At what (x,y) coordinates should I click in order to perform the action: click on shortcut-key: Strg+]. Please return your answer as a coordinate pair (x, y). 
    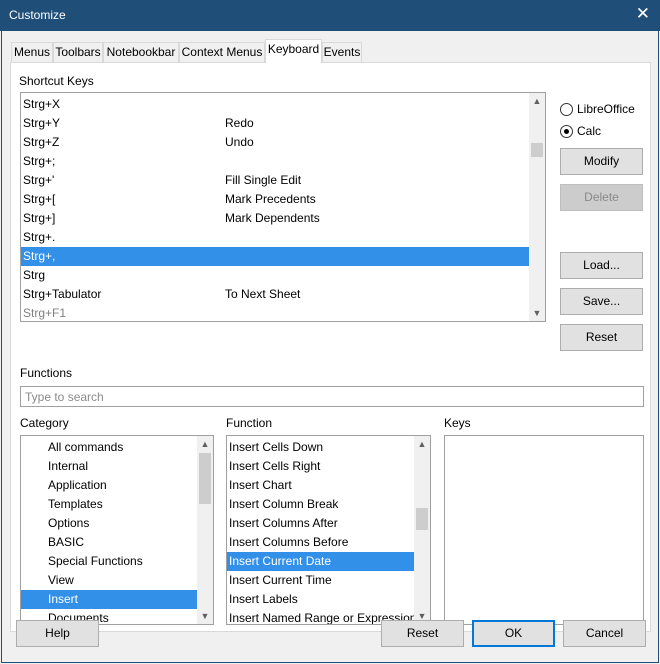
    Looking at the image, I should click on (39, 218).